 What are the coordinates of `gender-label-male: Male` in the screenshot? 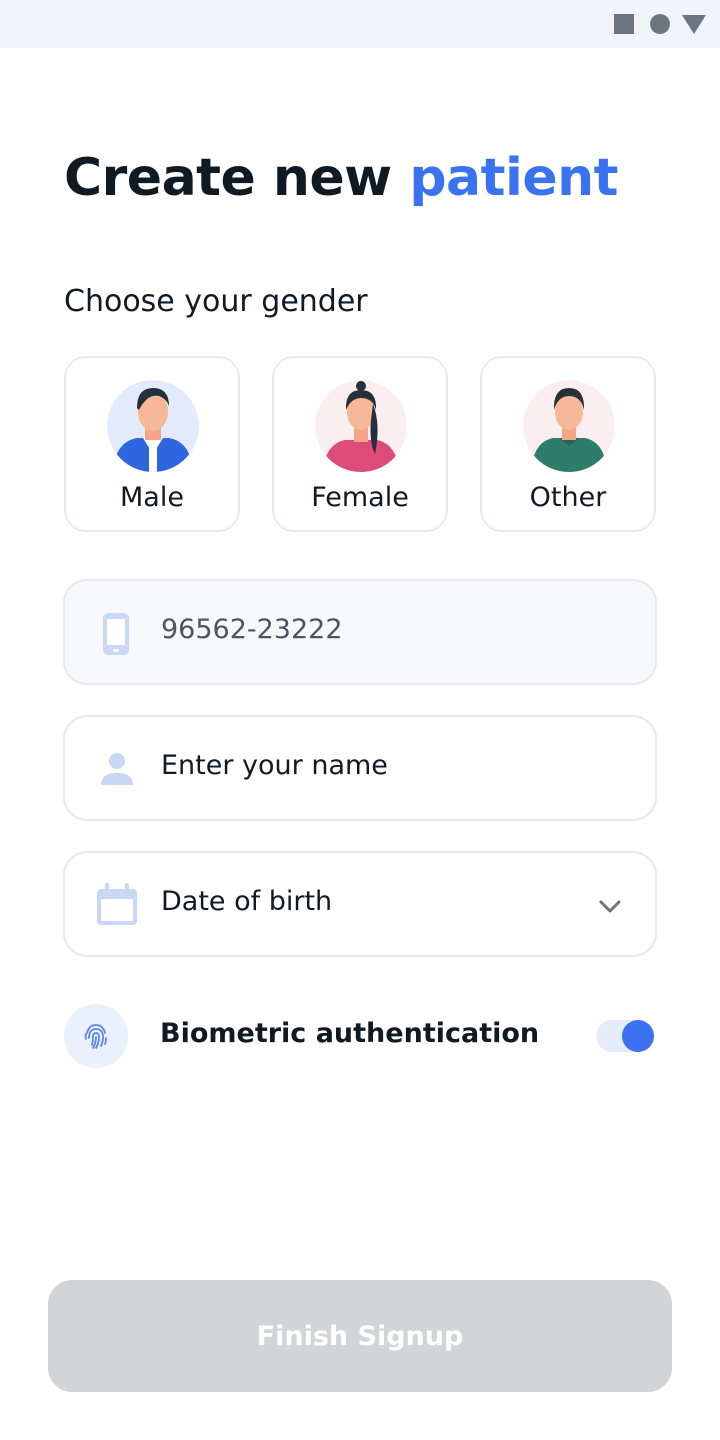 It's located at (152, 497).